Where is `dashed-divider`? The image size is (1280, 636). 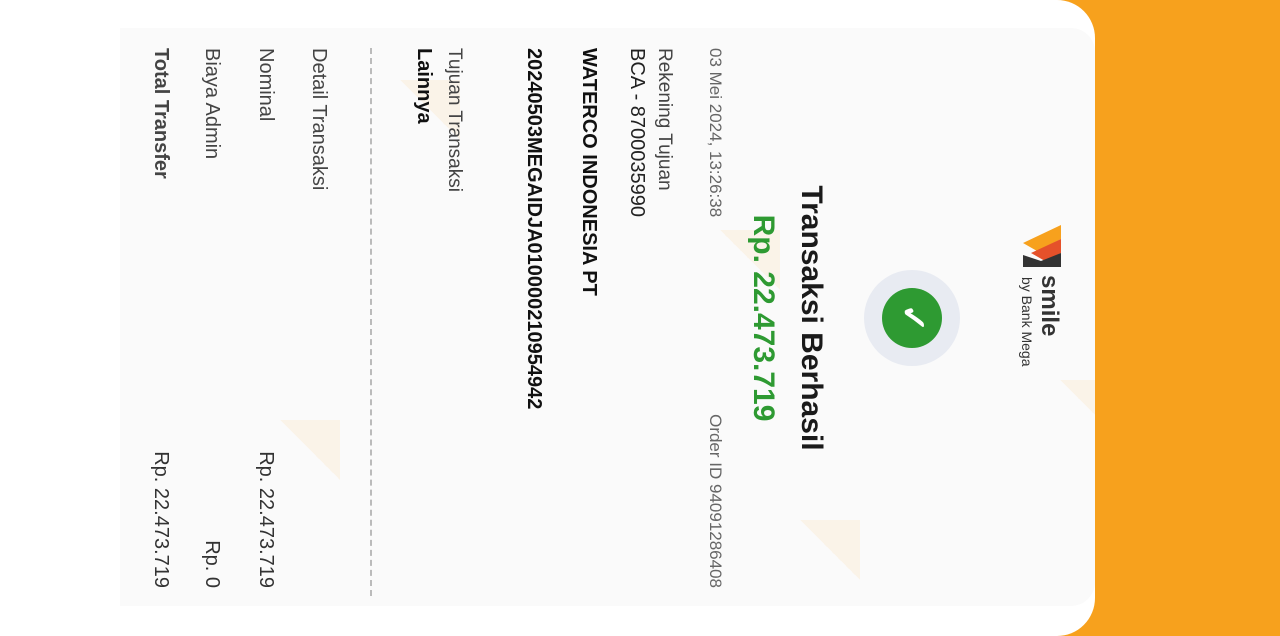
dashed-divider is located at coordinates (371, 322).